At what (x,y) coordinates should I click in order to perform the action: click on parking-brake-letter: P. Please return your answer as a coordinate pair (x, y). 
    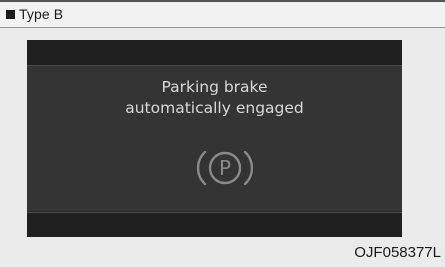
    Looking at the image, I should click on (225, 168).